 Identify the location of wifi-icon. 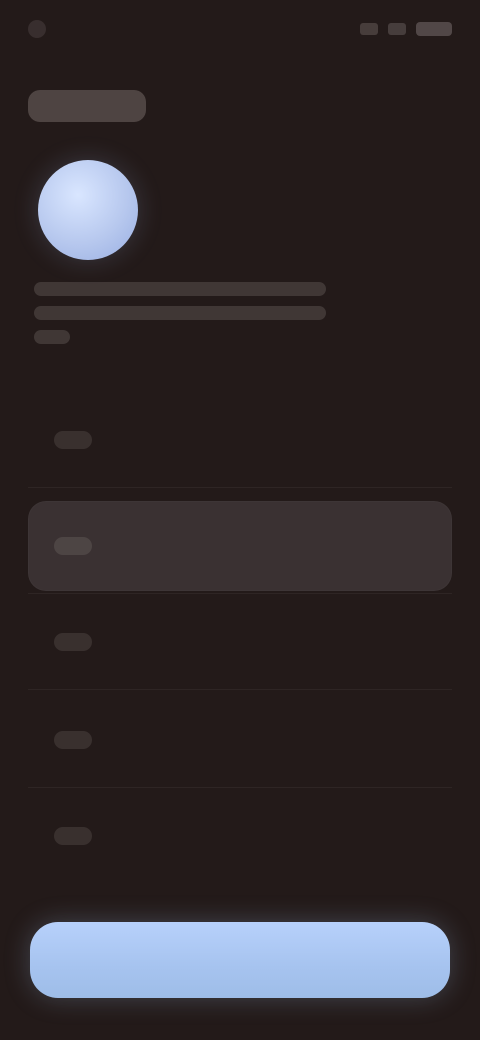
(397, 29).